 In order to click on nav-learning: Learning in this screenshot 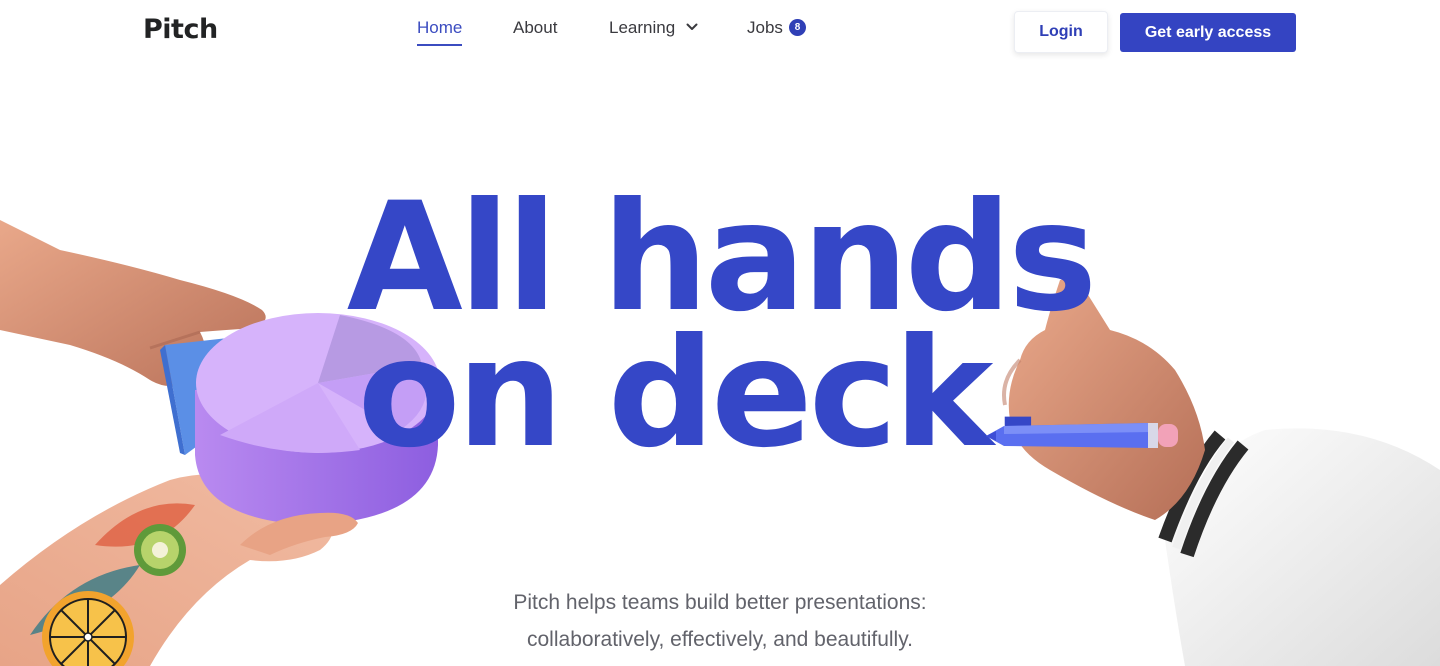, I will do `click(653, 28)`.